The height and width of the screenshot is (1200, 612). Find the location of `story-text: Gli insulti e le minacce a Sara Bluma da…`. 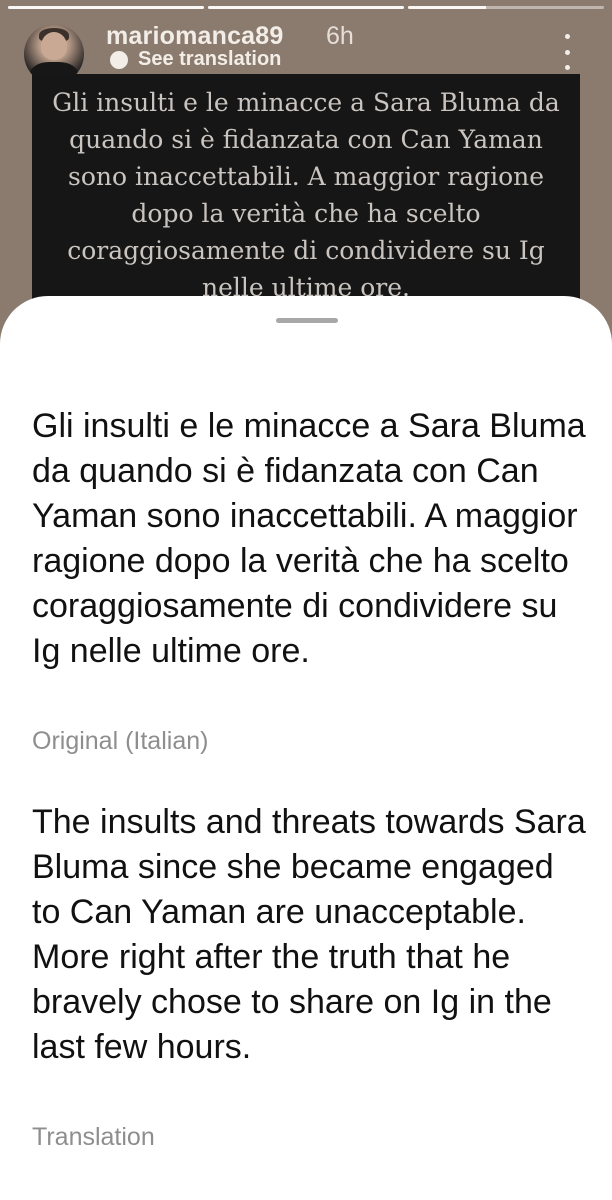

story-text: Gli insulti e le minacce a Sara Bluma da… is located at coordinates (306, 195).